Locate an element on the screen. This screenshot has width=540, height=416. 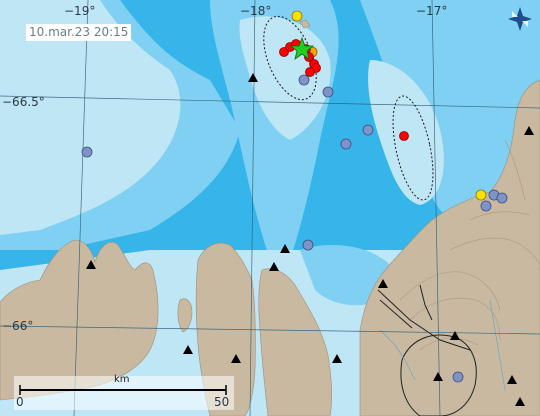
longitude-label: −19° is located at coordinates (79, 11).